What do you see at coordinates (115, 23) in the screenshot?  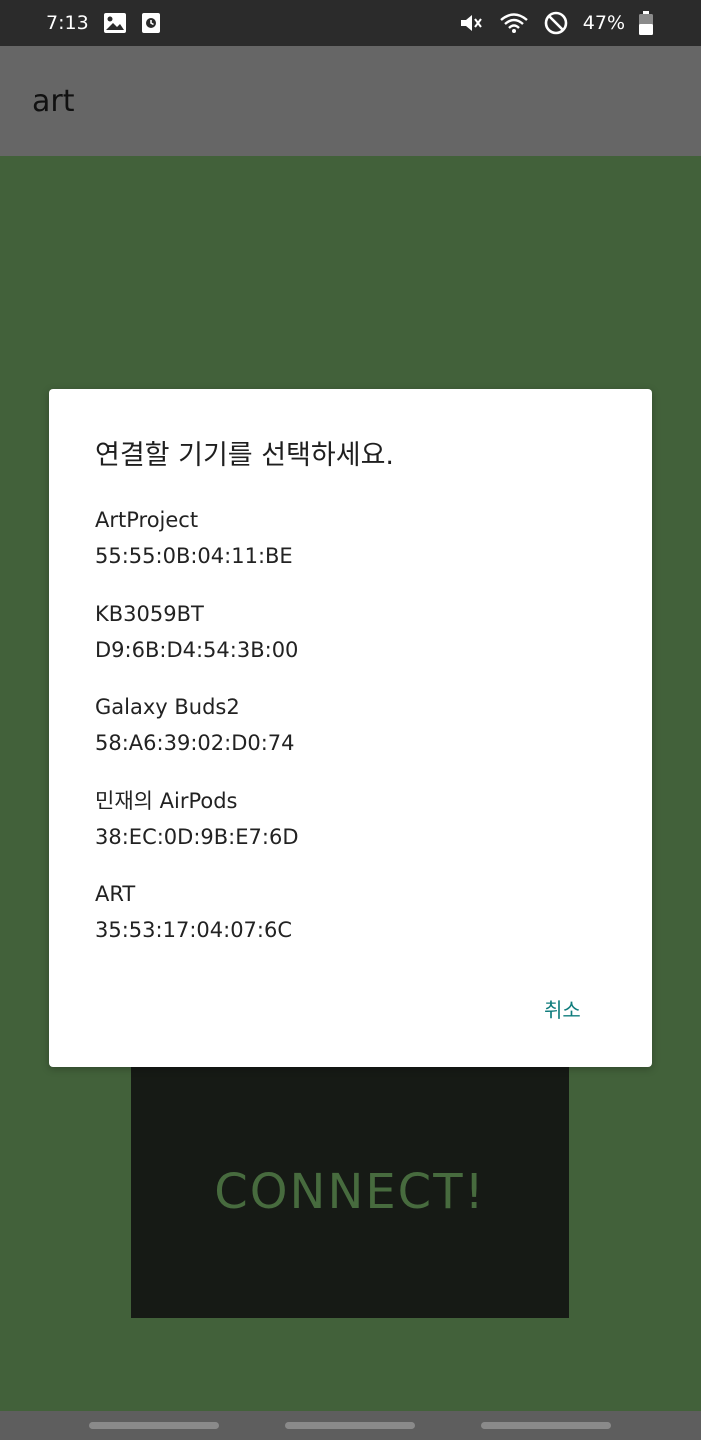 I see `image-icon` at bounding box center [115, 23].